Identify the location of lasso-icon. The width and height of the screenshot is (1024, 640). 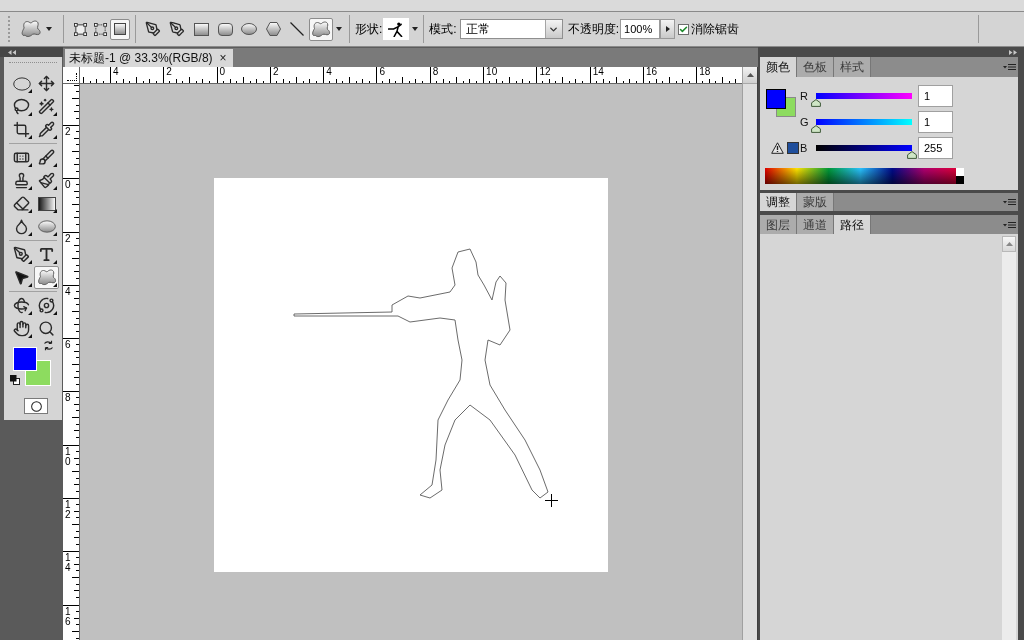
(21, 106).